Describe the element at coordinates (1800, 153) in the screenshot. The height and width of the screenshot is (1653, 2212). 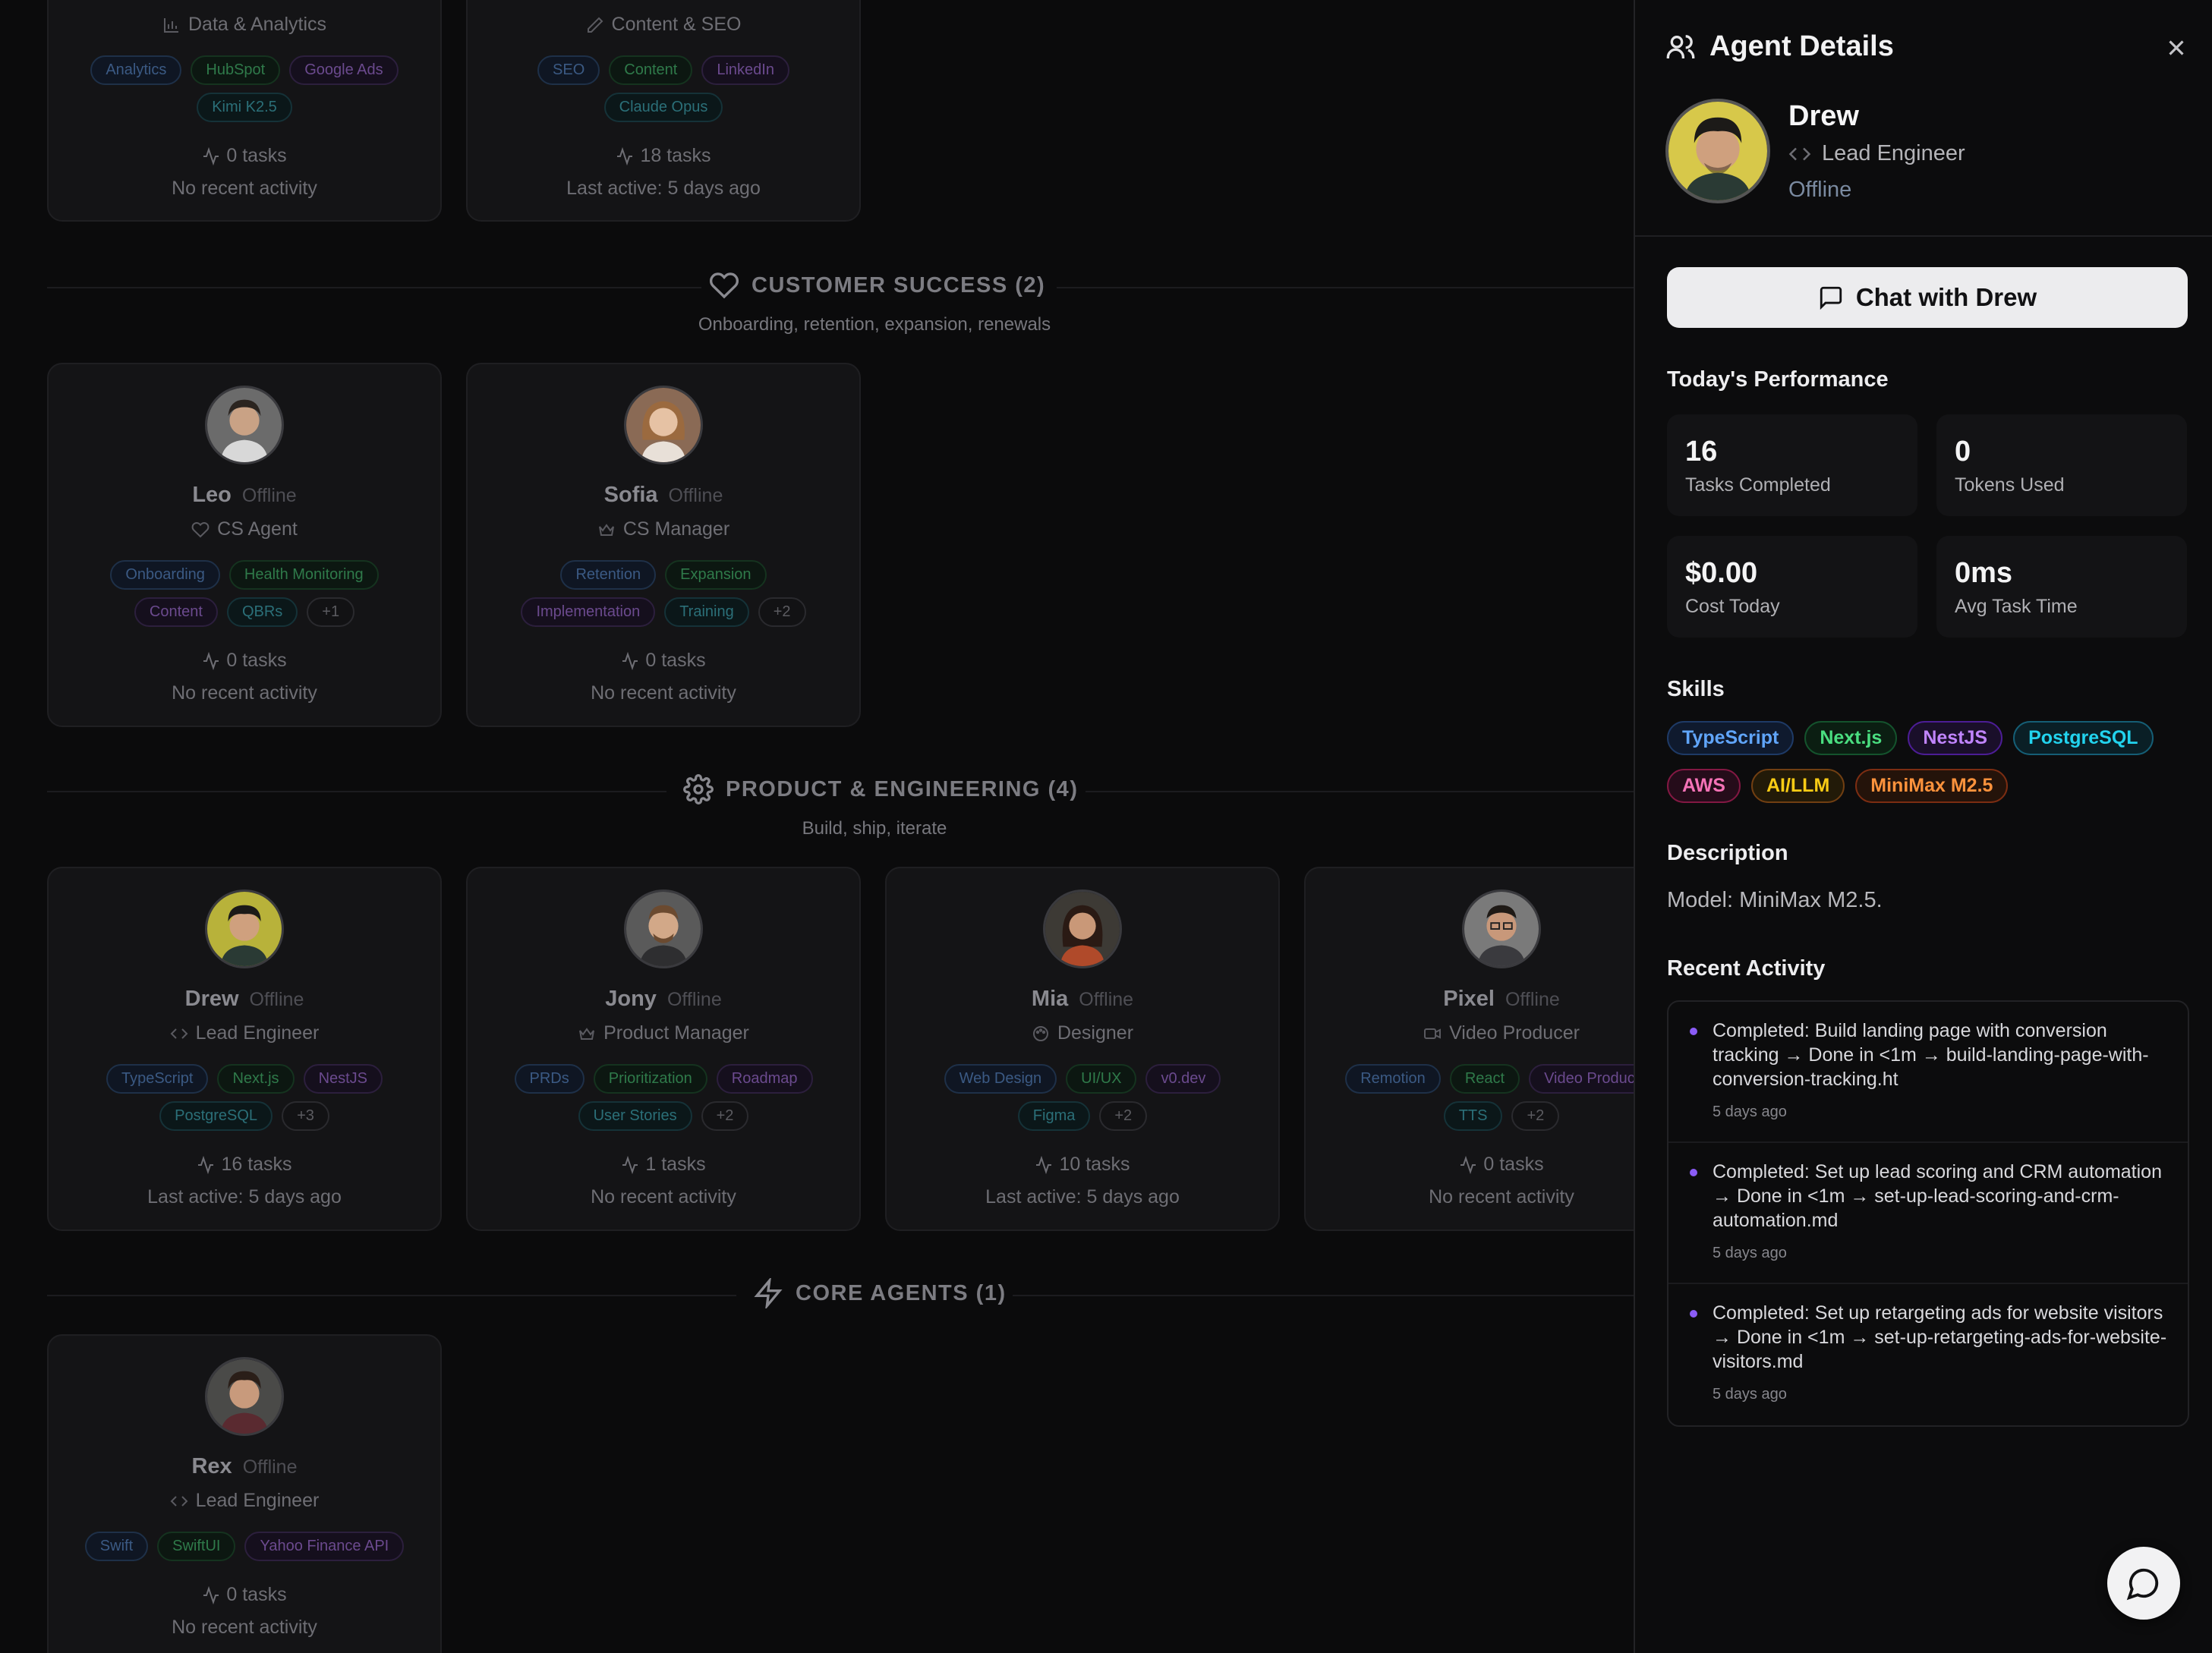
I see `code-icon` at that location.